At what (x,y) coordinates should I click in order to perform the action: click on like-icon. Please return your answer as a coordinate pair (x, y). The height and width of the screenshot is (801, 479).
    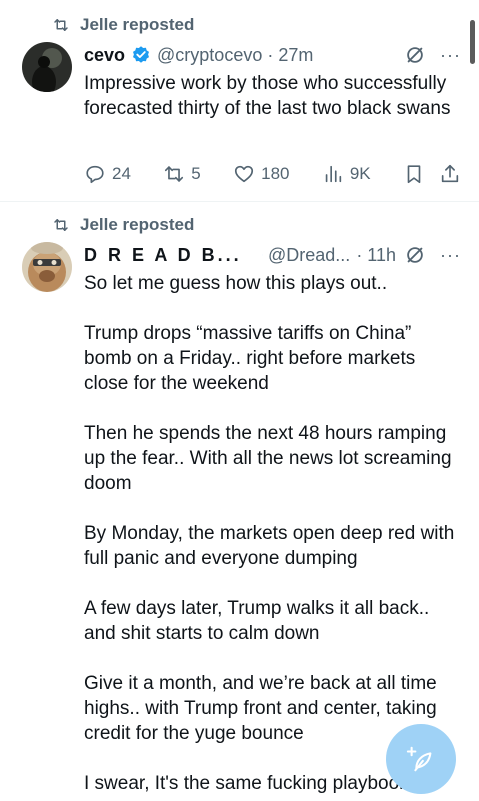
    Looking at the image, I should click on (244, 174).